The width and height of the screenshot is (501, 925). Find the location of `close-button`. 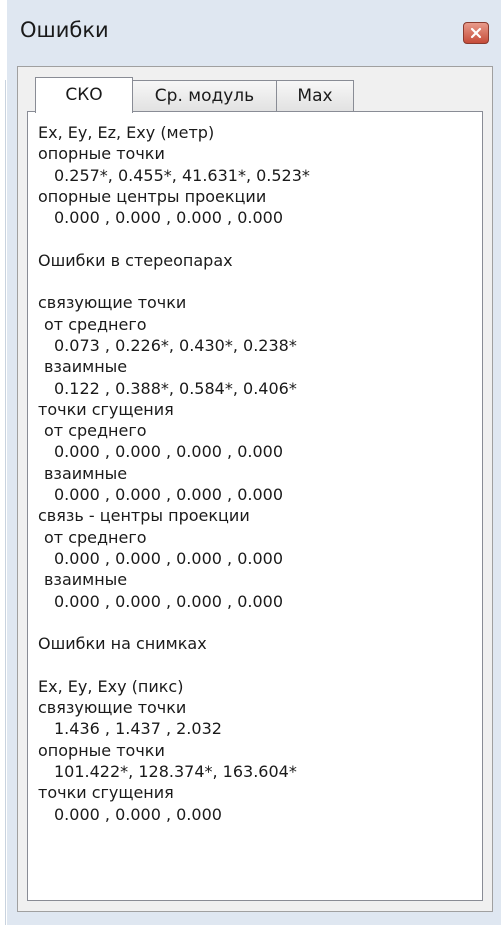

close-button is located at coordinates (476, 33).